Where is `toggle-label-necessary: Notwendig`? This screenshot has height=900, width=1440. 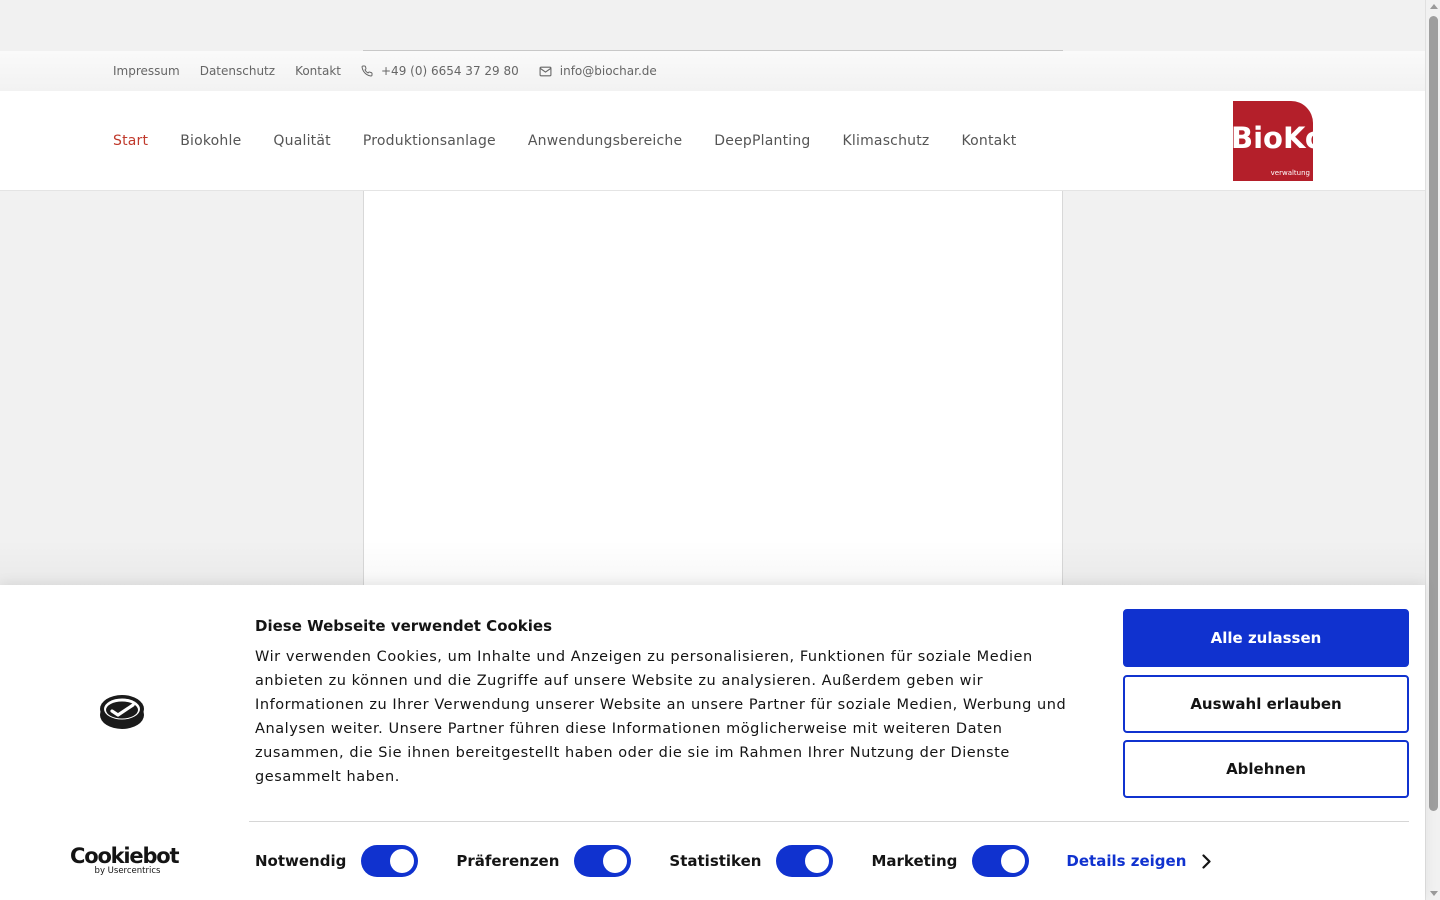
toggle-label-necessary: Notwendig is located at coordinates (301, 861).